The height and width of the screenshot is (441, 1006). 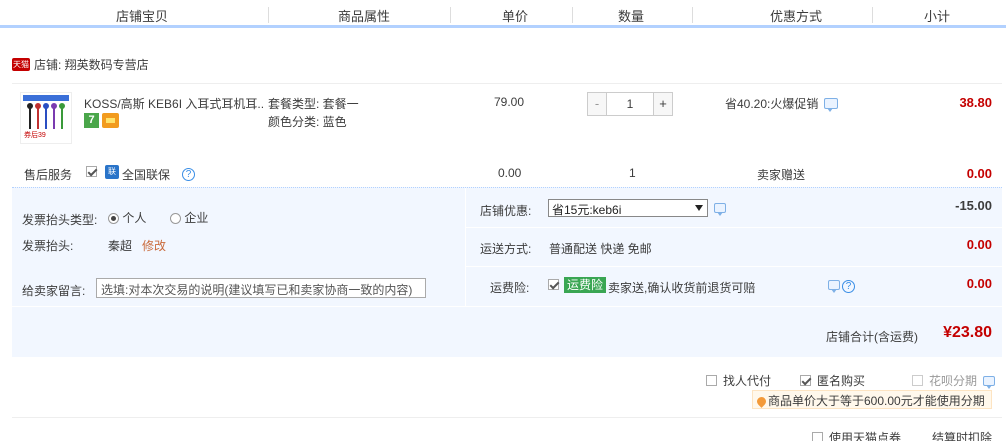 What do you see at coordinates (46, 98) in the screenshot?
I see `thumbnail-banner` at bounding box center [46, 98].